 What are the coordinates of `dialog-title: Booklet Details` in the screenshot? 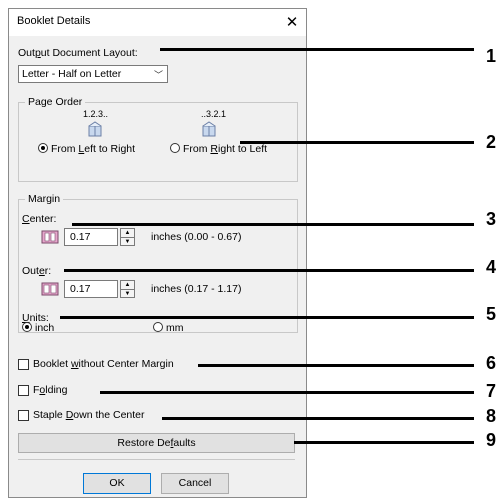 It's located at (54, 21).